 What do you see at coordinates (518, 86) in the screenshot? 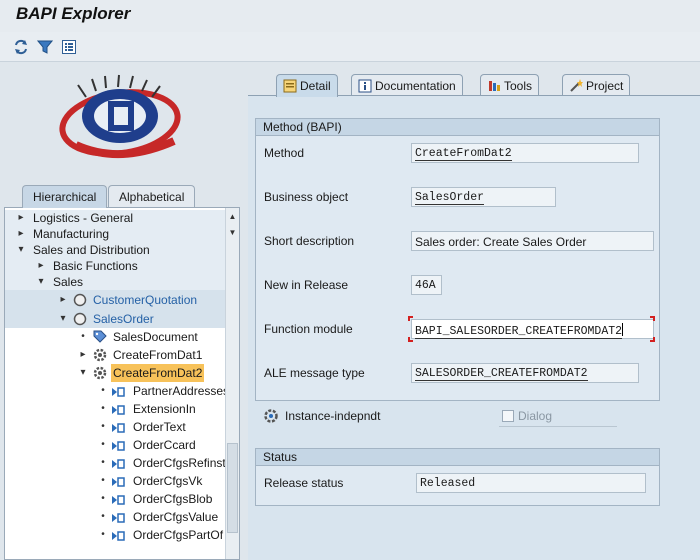
I see `tab-label: Tools` at bounding box center [518, 86].